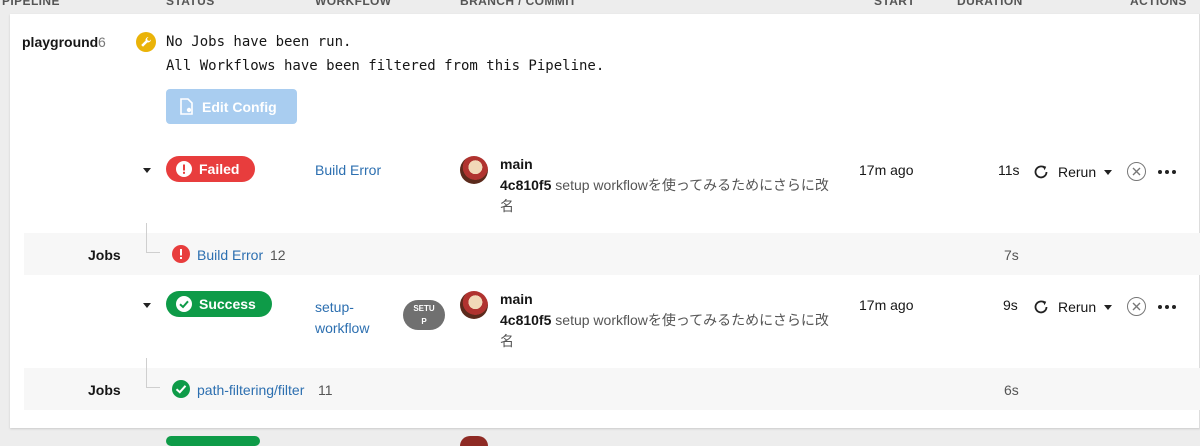 The width and height of the screenshot is (1200, 446). Describe the element at coordinates (1158, 4) in the screenshot. I see `col-actions: ACTIONS` at that location.